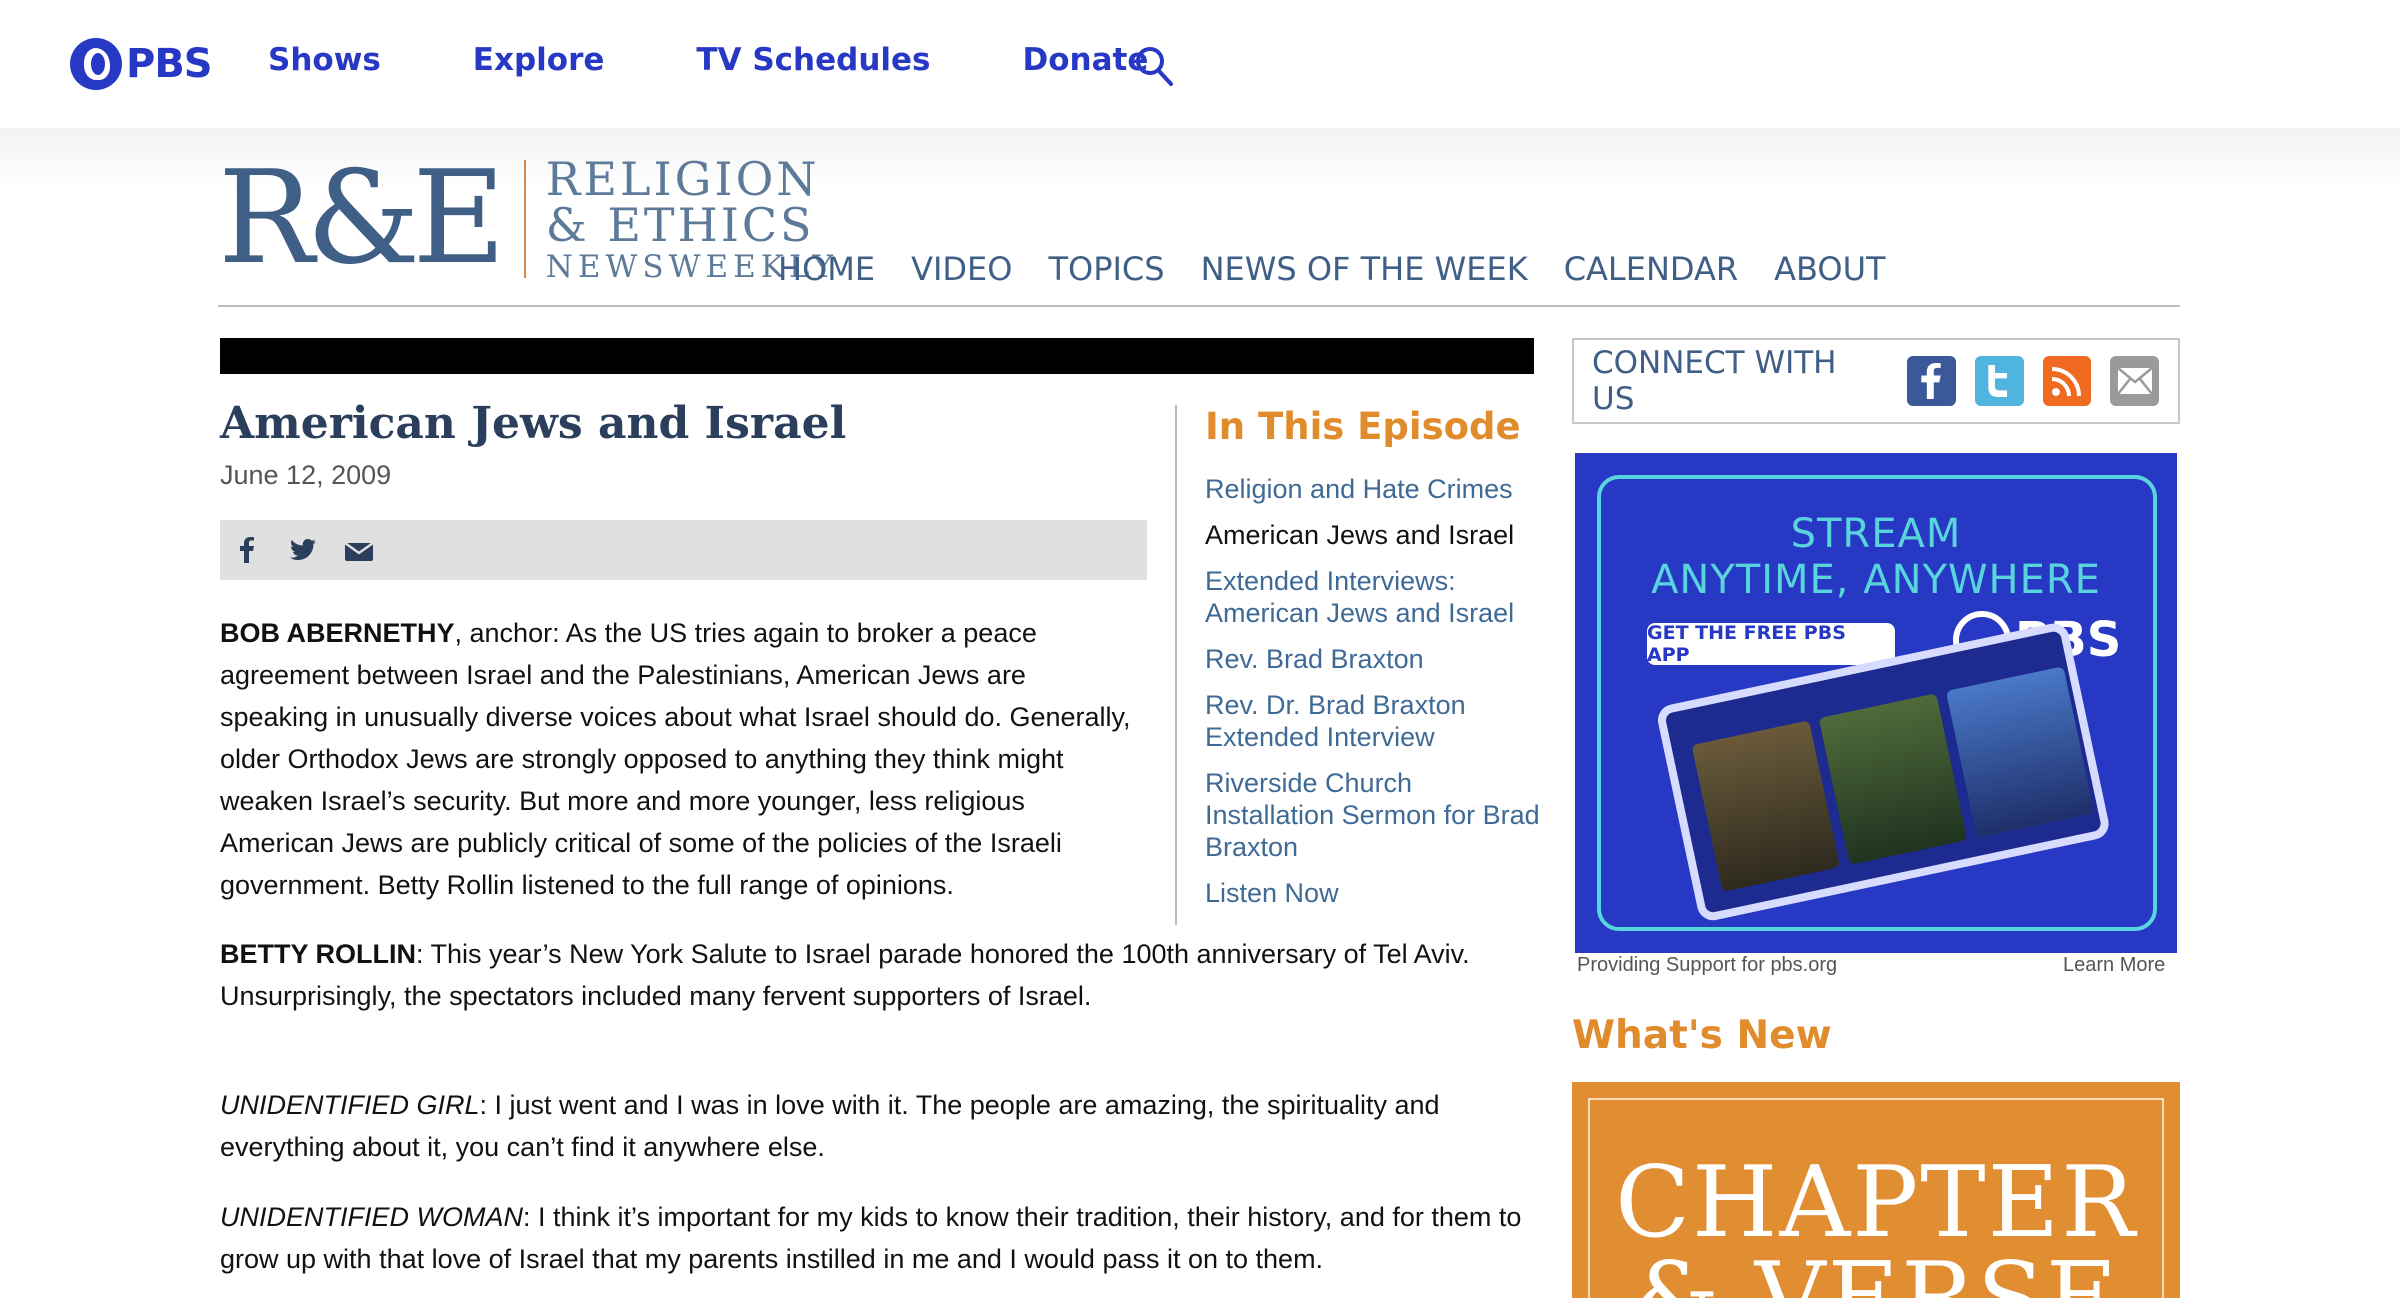 The image size is (2400, 1298). What do you see at coordinates (680, 224) in the screenshot?
I see `logo-line-ethics: & ETHICS` at bounding box center [680, 224].